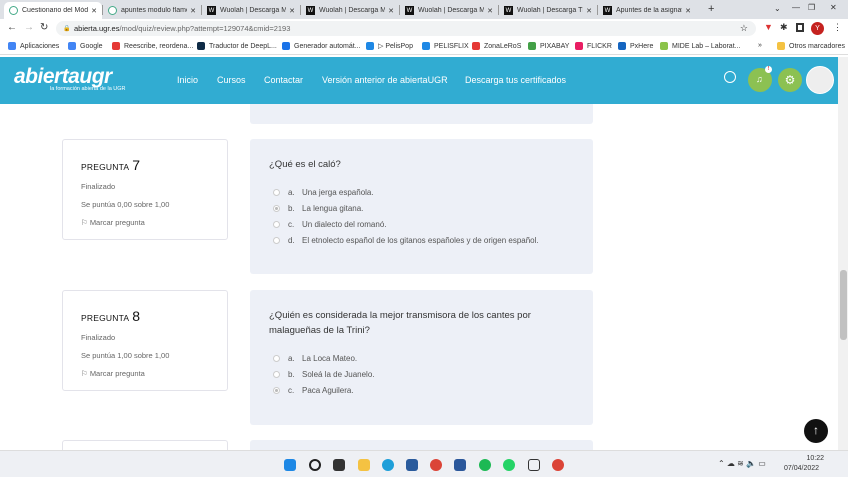 Image resolution: width=848 pixels, height=477 pixels. What do you see at coordinates (338, 374) in the screenshot?
I see `option-text: Soleá la de Juanelo.` at bounding box center [338, 374].